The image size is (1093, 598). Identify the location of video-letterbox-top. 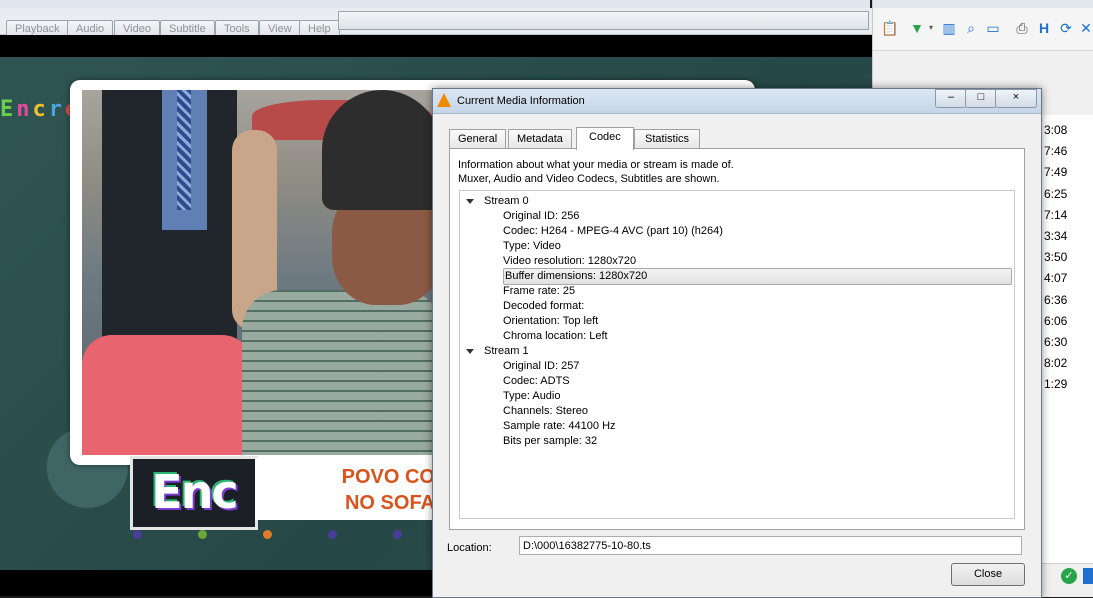
(436, 46).